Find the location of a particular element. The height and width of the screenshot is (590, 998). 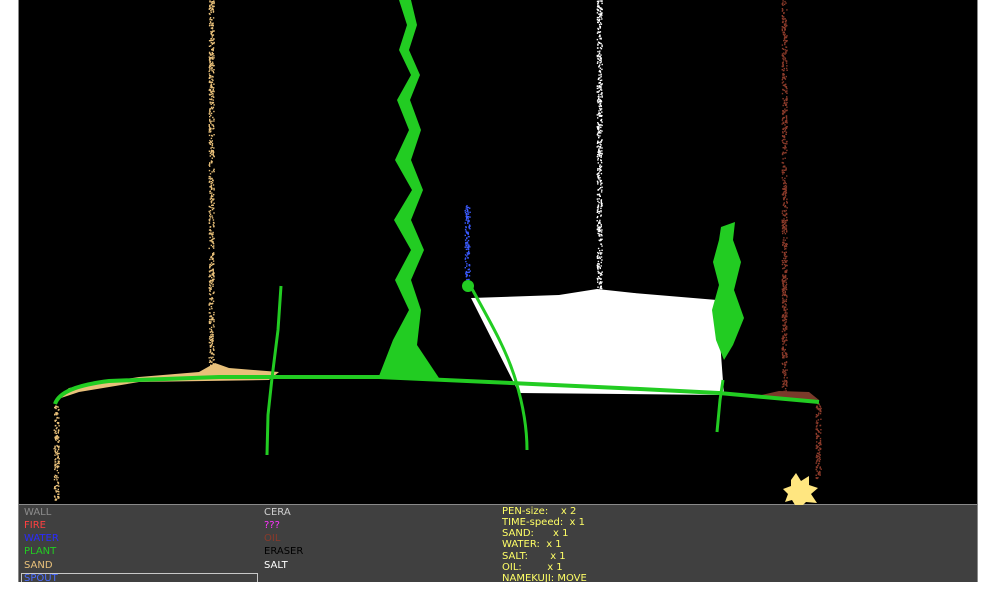

salt-stream is located at coordinates (599, 146).